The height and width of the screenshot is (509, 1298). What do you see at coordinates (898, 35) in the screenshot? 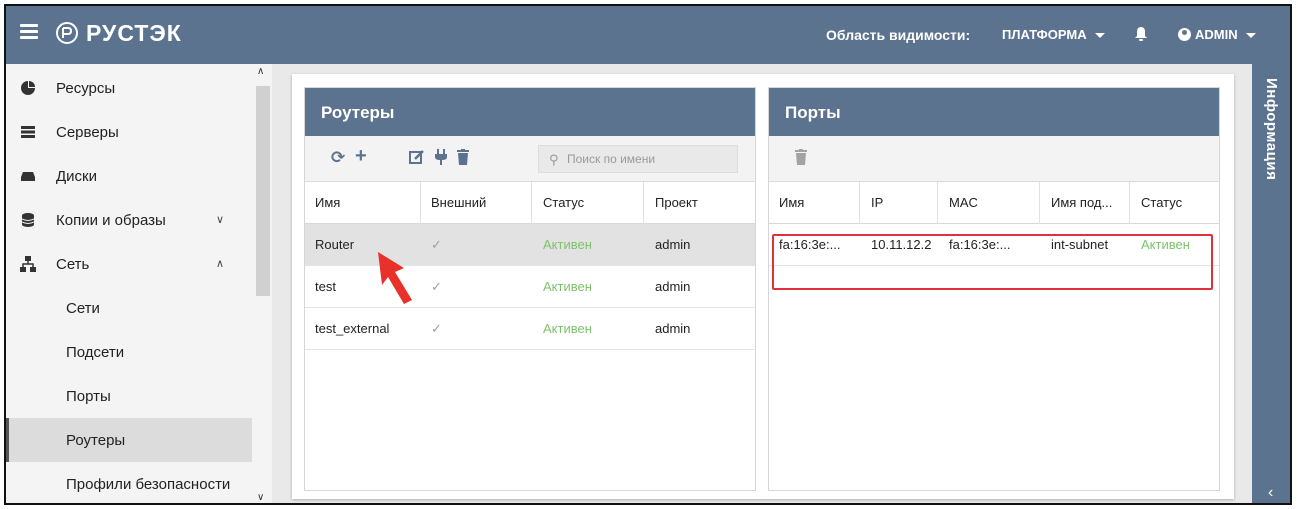
I see `scope-label: Область видимости:` at bounding box center [898, 35].